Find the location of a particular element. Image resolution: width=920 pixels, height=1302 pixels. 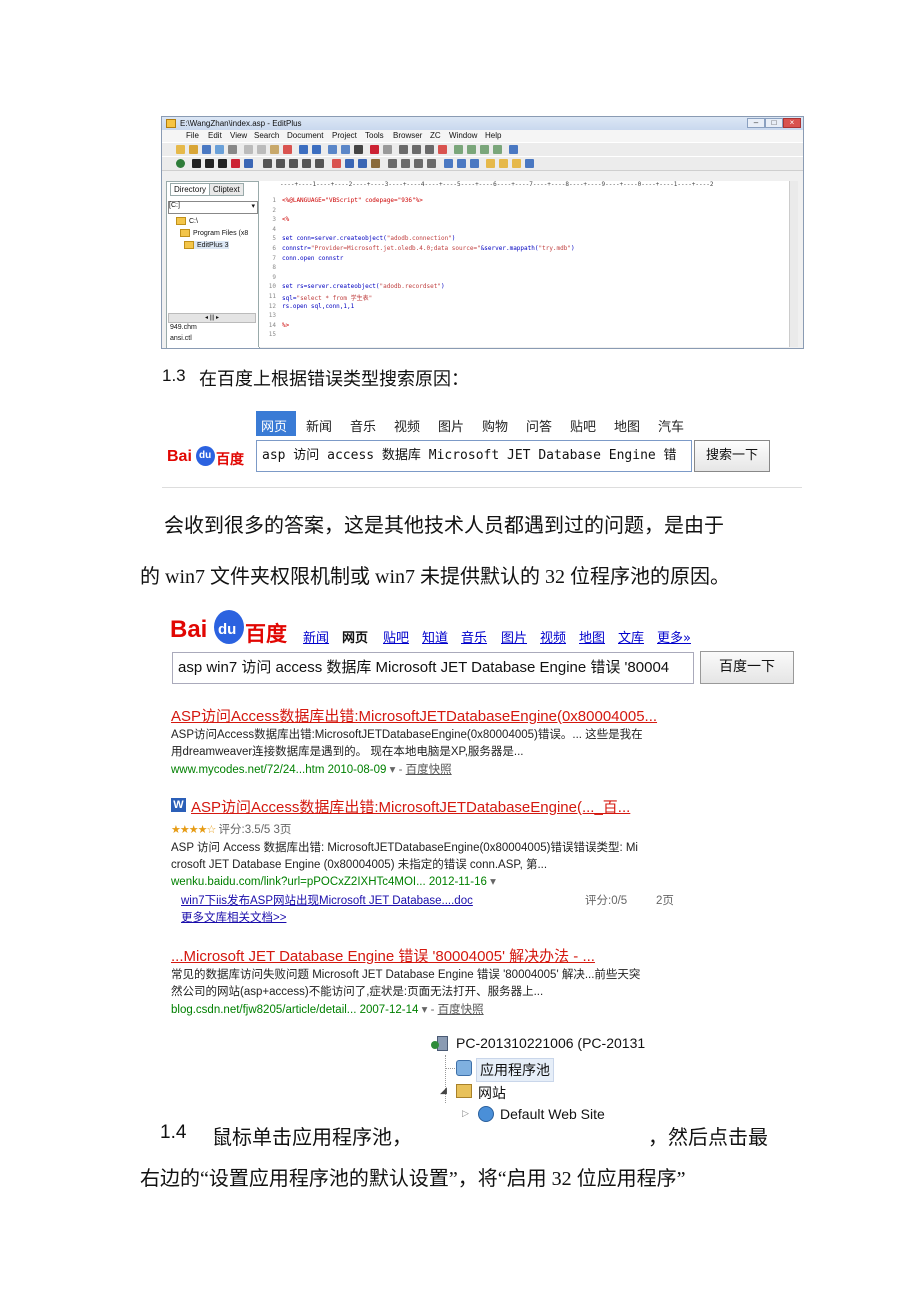

horizontal-scrollbar: ◂ ||| ▸ is located at coordinates (212, 318).